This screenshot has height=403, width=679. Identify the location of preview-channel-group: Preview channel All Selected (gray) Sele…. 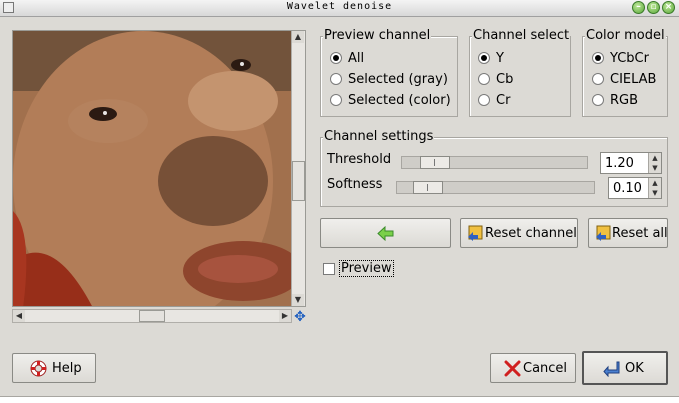
(389, 72).